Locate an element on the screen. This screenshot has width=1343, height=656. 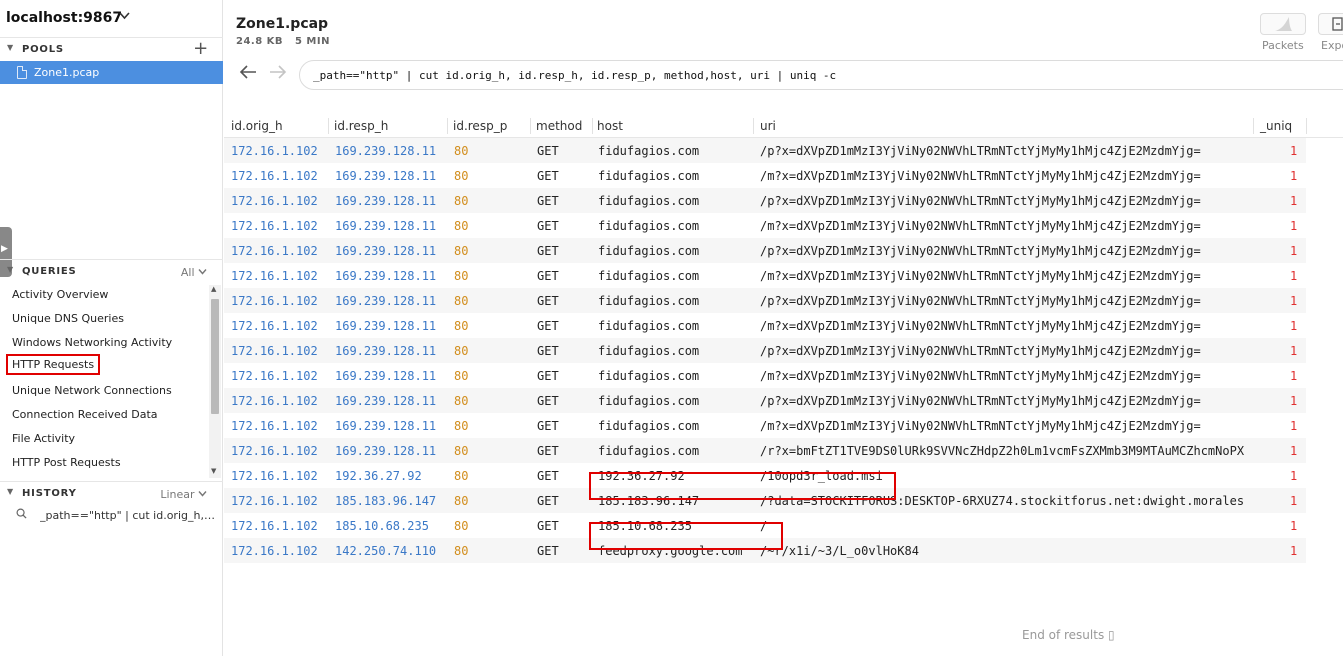
column-header-orig-h: id.orig_h is located at coordinates (257, 126).